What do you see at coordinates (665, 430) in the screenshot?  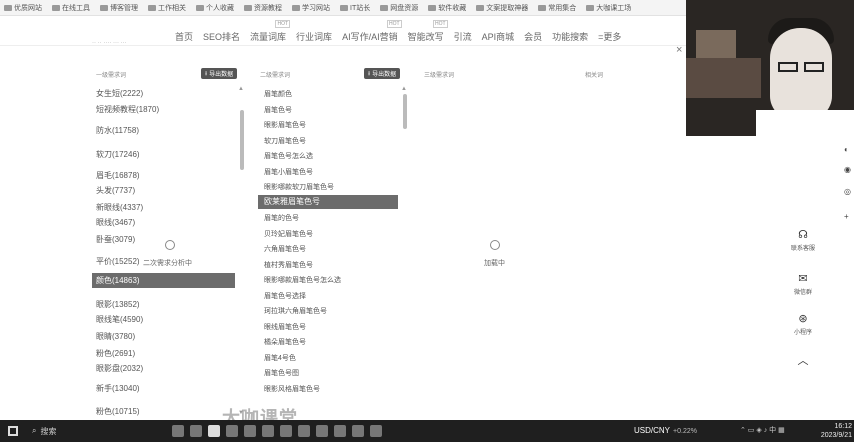 I see `currency-ticker: USD/CNY +0.22%` at bounding box center [665, 430].